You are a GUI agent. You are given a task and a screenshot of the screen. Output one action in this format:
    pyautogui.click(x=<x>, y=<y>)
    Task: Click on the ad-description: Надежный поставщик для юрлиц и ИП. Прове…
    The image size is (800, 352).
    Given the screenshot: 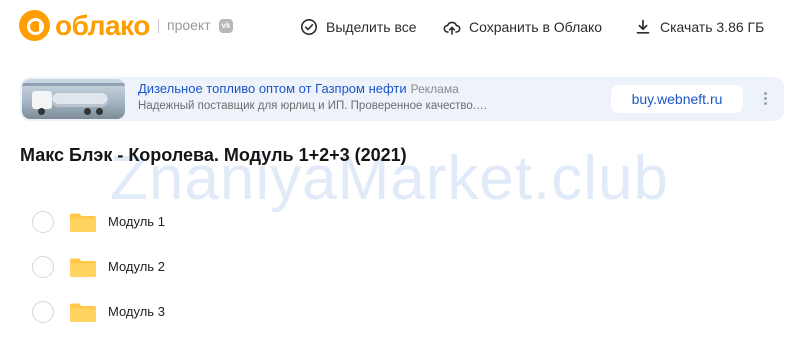 What is the action you would take?
    pyautogui.click(x=313, y=106)
    